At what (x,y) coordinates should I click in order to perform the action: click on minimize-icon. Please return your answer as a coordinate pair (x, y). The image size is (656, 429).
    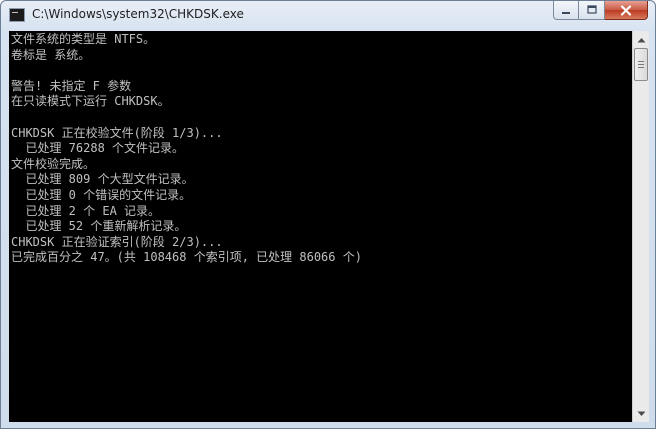
    Looking at the image, I should click on (566, 13).